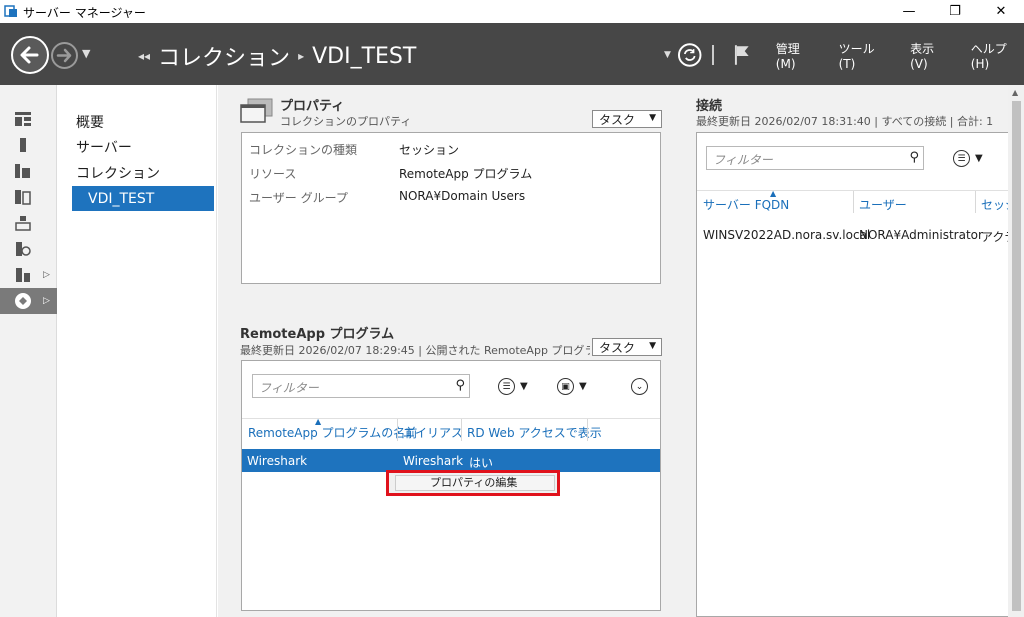  What do you see at coordinates (364, 56) in the screenshot?
I see `breadcrumb-vdi-test: VDI_TEST` at bounding box center [364, 56].